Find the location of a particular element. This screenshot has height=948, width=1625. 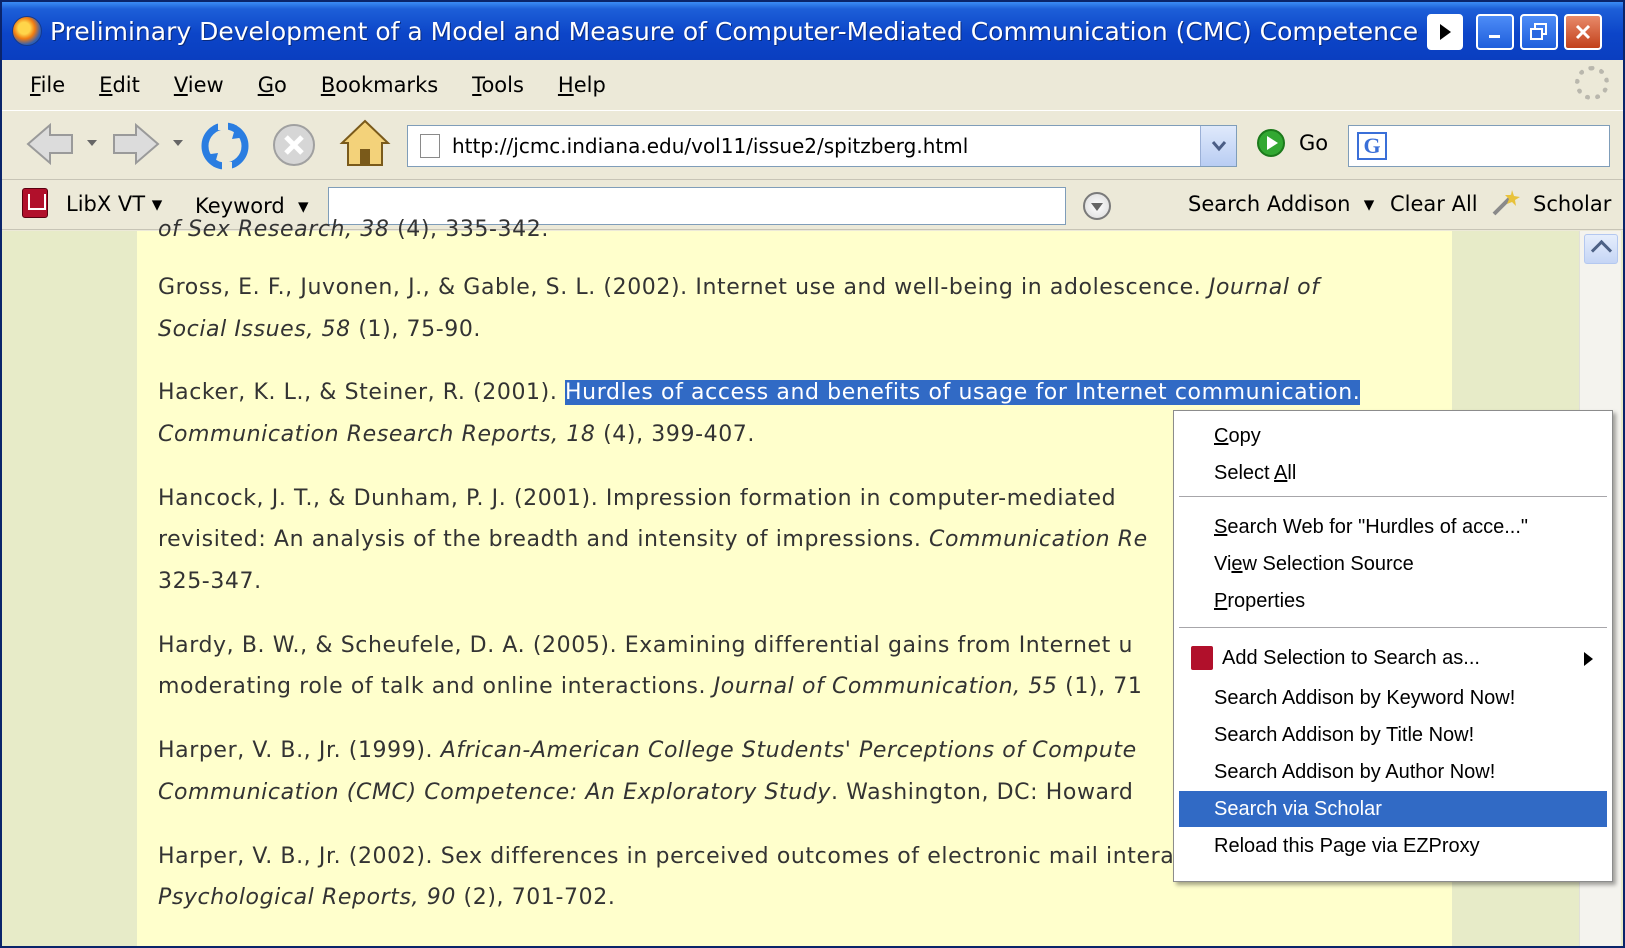

forward-dropdown-icon is located at coordinates (179, 143).